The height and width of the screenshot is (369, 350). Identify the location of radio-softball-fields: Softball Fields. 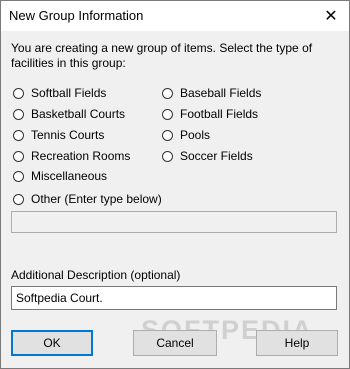
(59, 93).